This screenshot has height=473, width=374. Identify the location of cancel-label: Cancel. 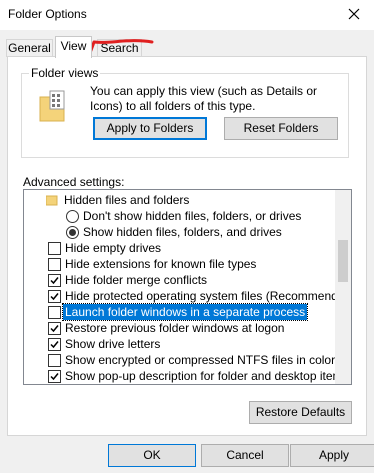
(245, 455).